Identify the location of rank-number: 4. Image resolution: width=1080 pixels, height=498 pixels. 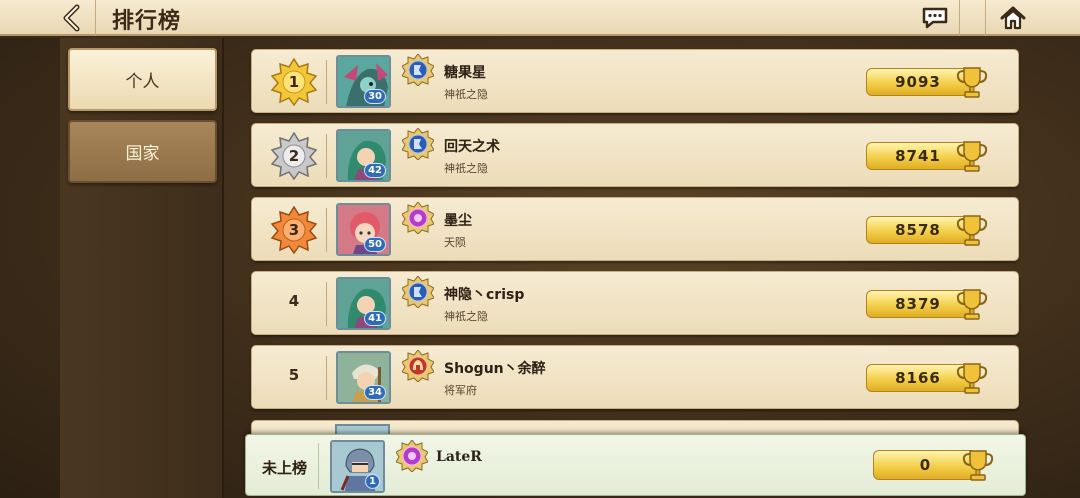
(294, 301).